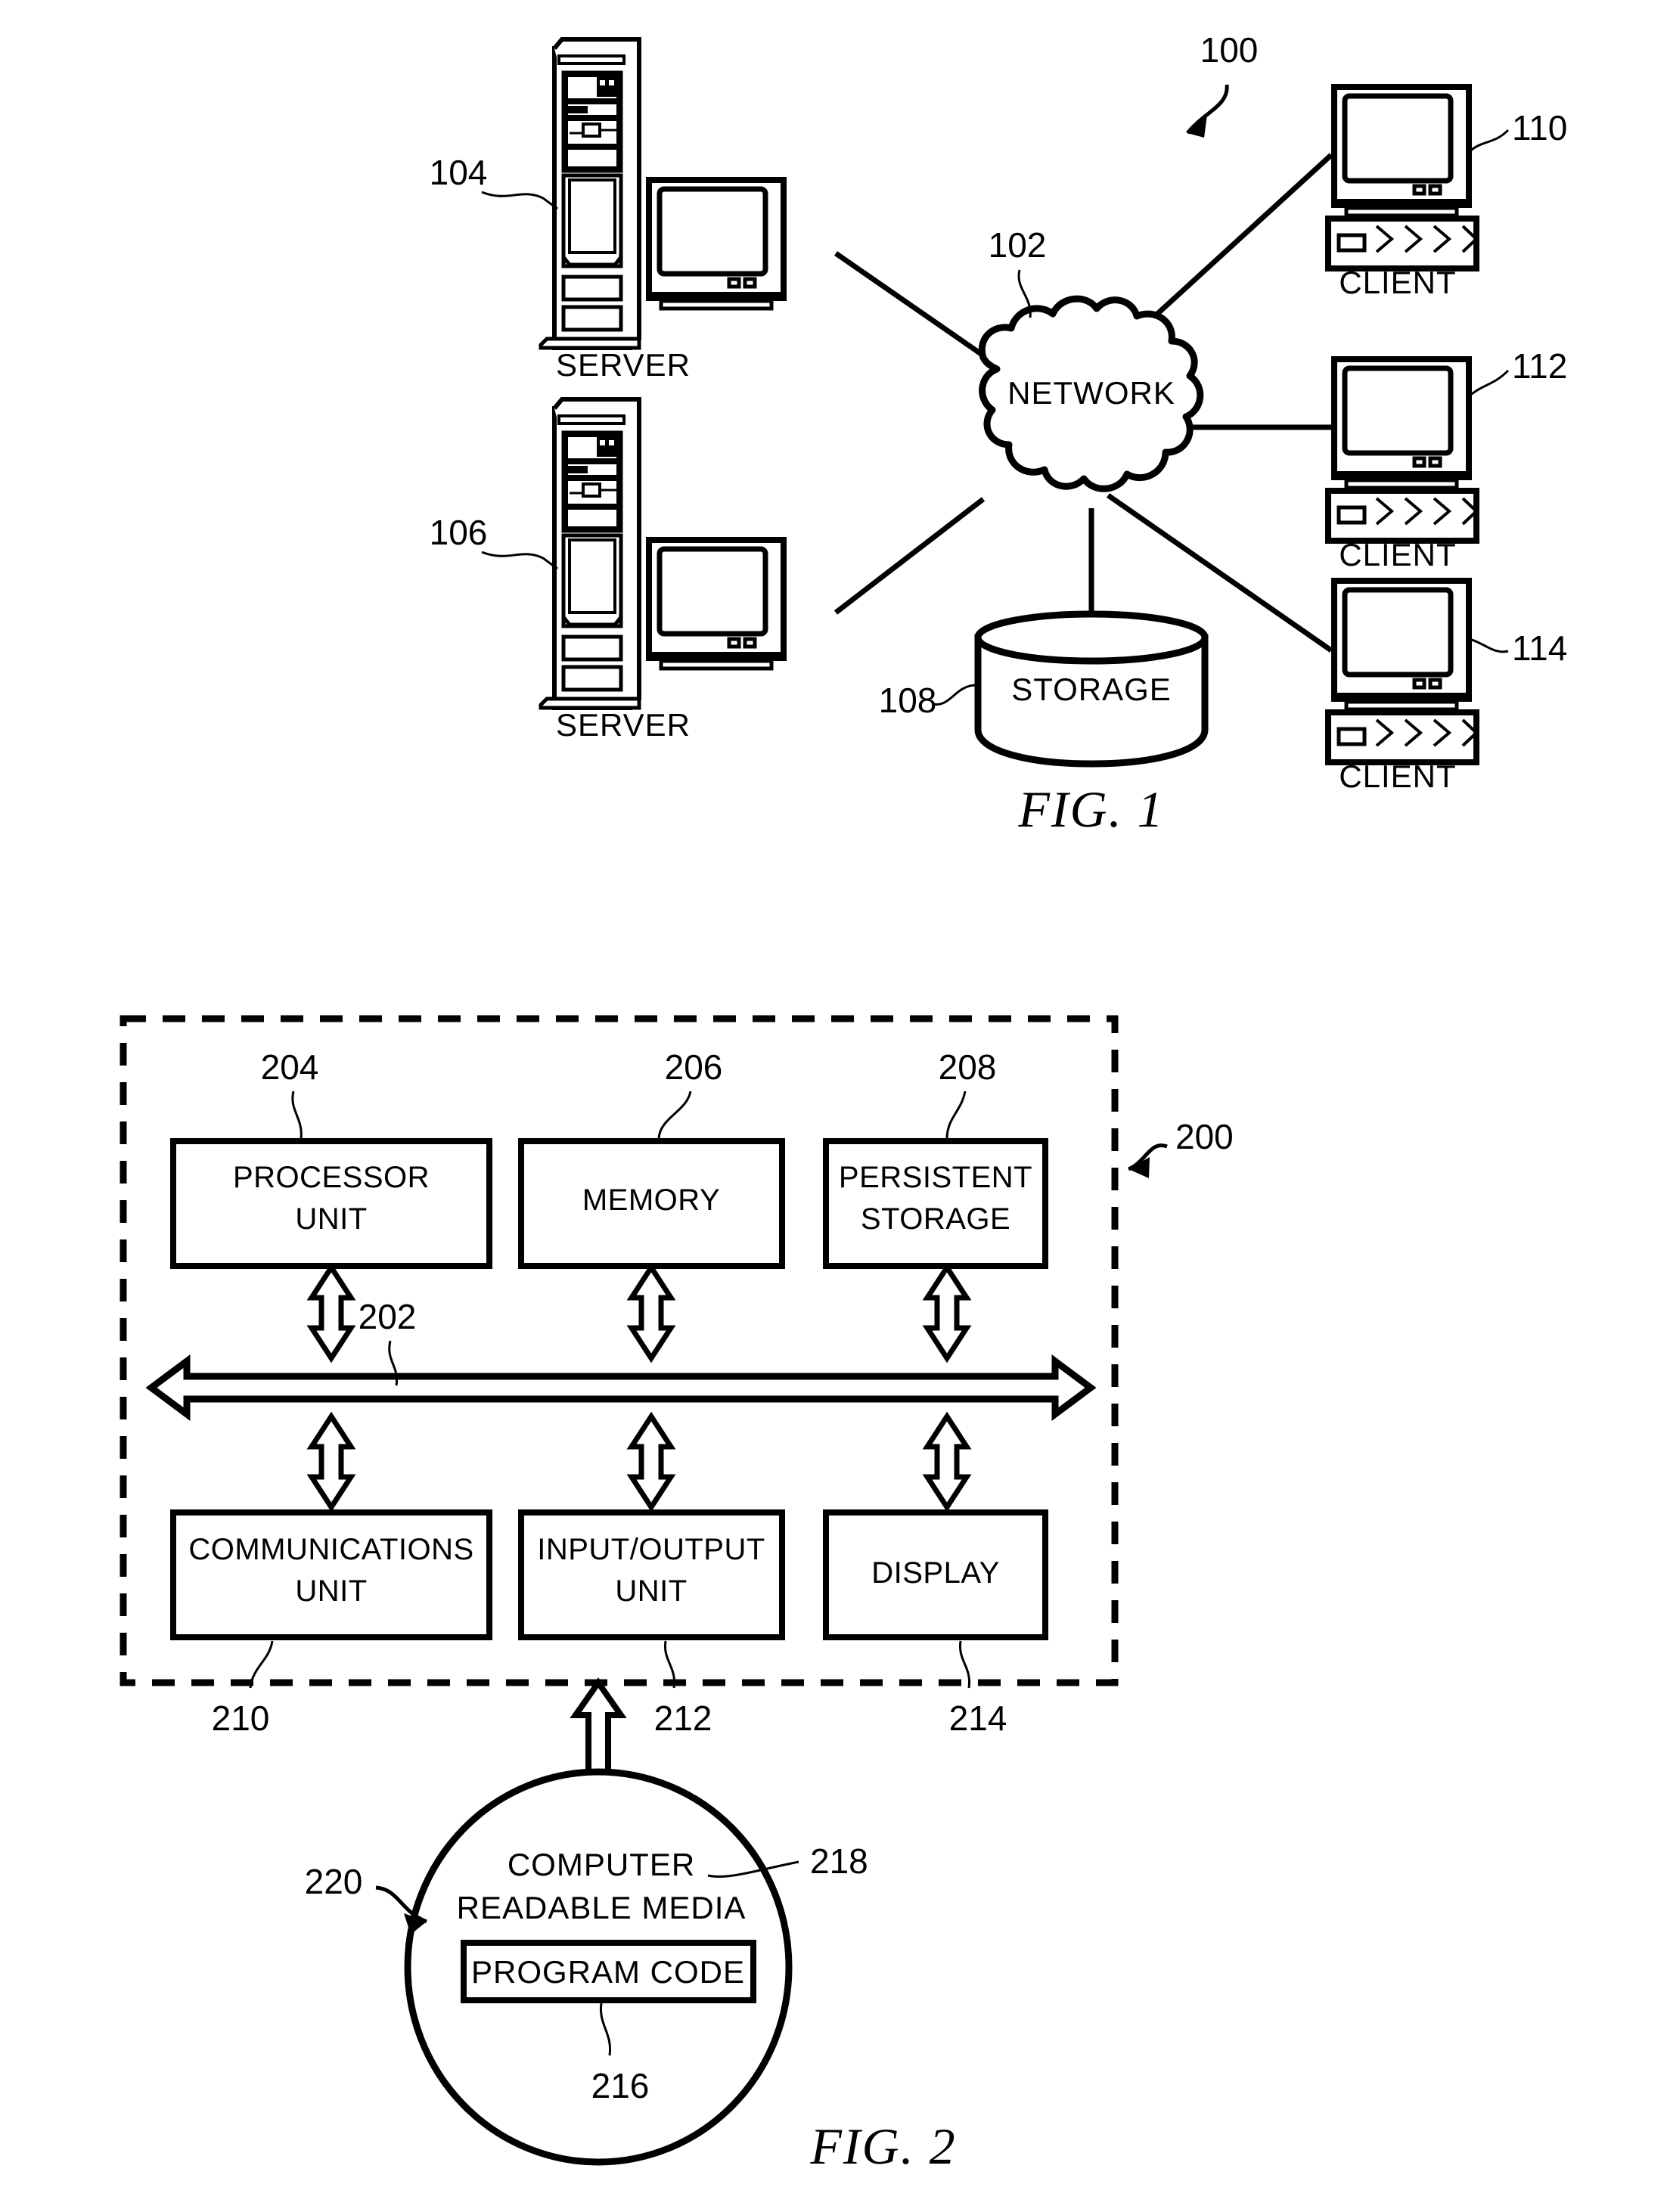  I want to click on client-114-label: CLIENT, so click(1397, 777).